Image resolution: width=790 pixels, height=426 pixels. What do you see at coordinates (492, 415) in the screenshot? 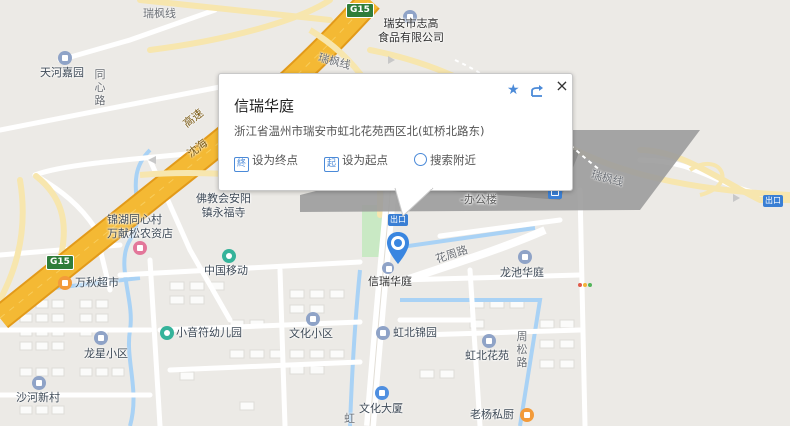
I see `poi-laoyang: 老杨私厨` at bounding box center [492, 415].